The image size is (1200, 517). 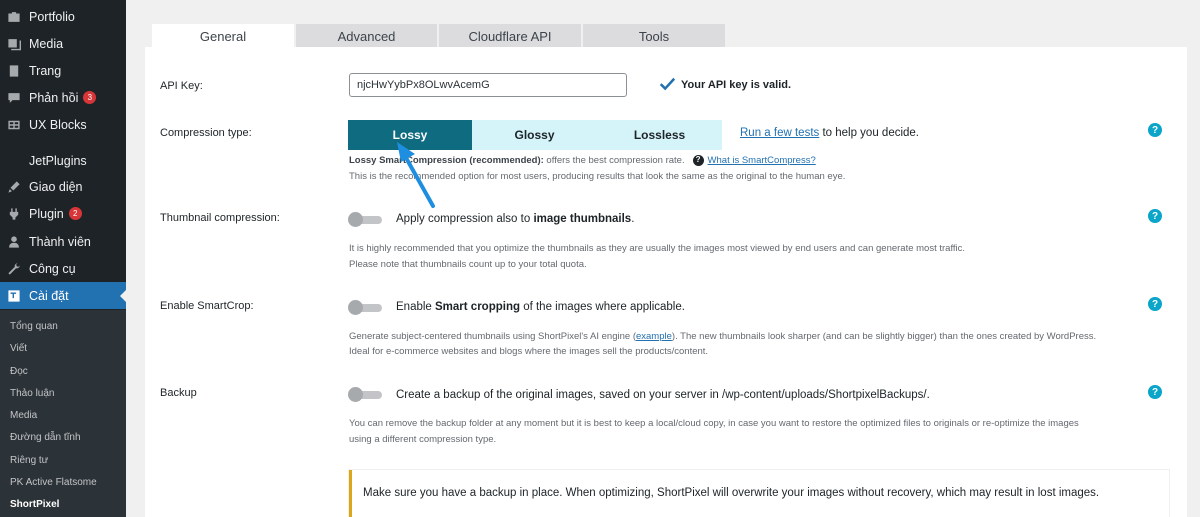 I want to click on api-key-status: Your API key is valid., so click(x=724, y=85).